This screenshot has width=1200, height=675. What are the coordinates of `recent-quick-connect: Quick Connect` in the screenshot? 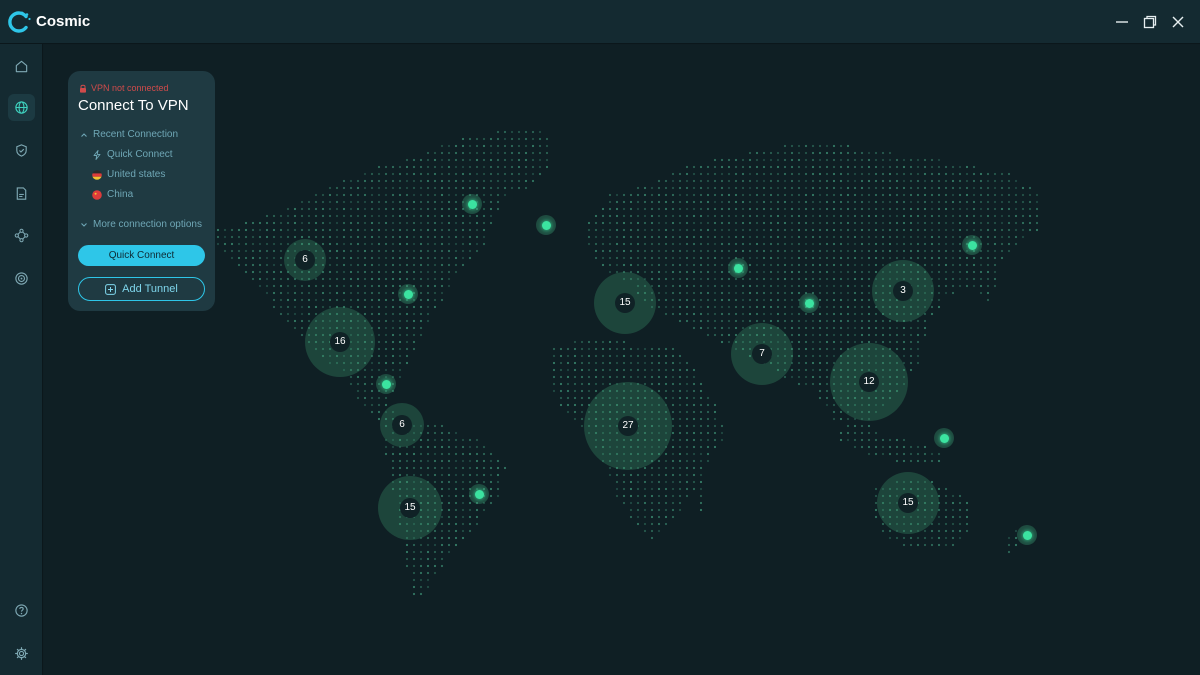 It's located at (132, 154).